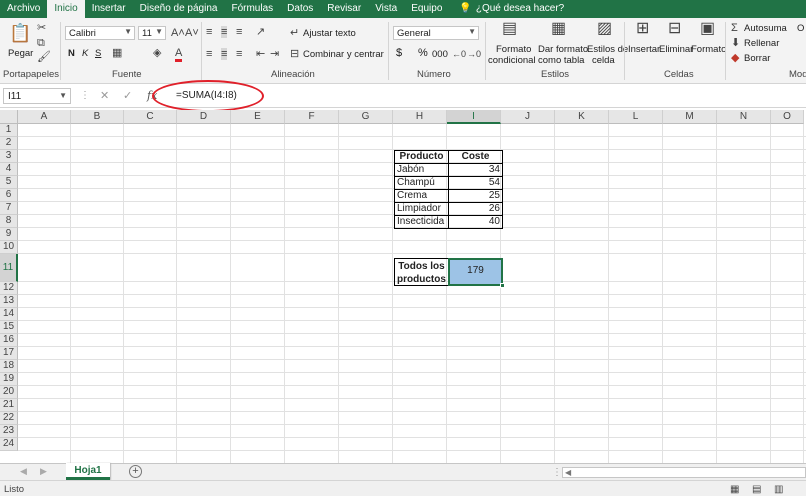  I want to click on paste-button: Pegar, so click(20, 53).